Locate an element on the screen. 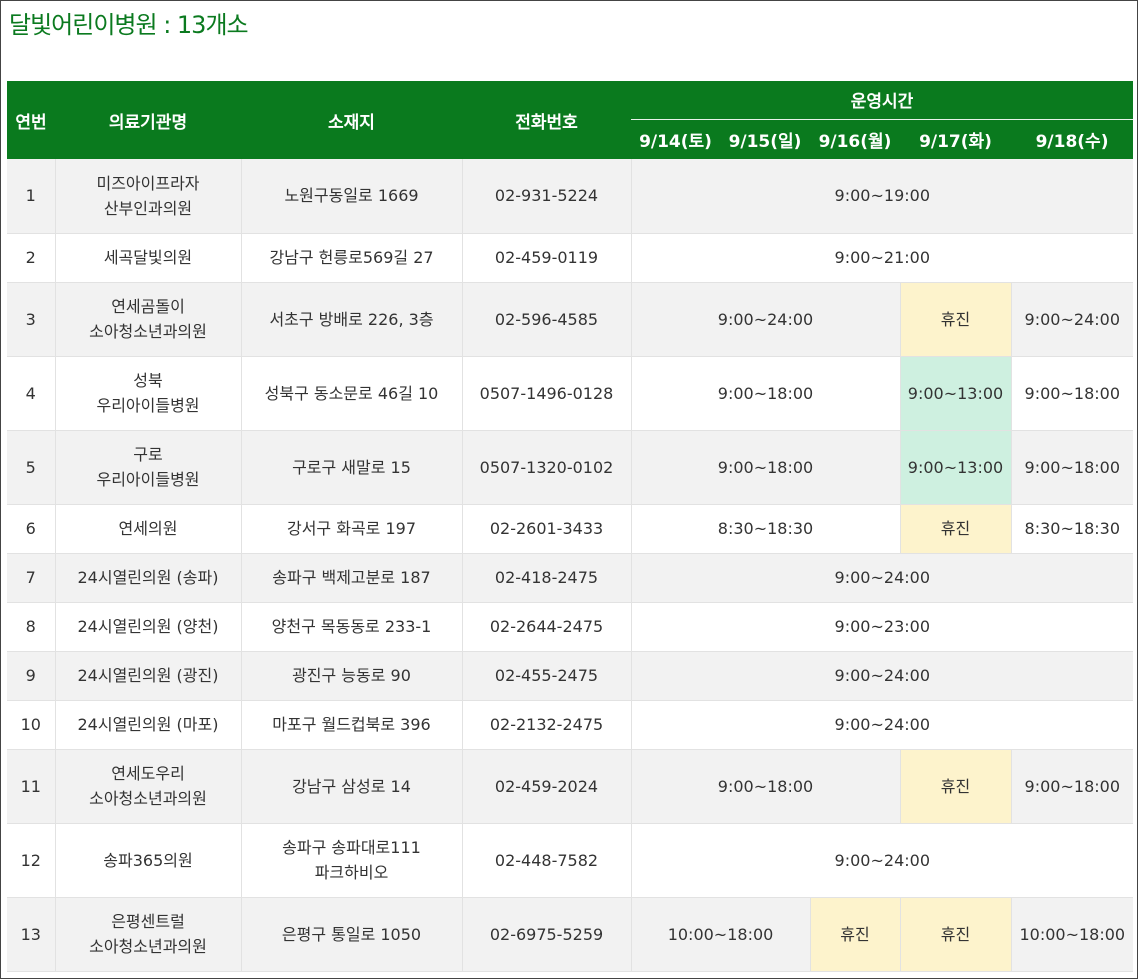 Image resolution: width=1138 pixels, height=979 pixels. hospital-name: 성북 우리아이들병원 is located at coordinates (148, 393).